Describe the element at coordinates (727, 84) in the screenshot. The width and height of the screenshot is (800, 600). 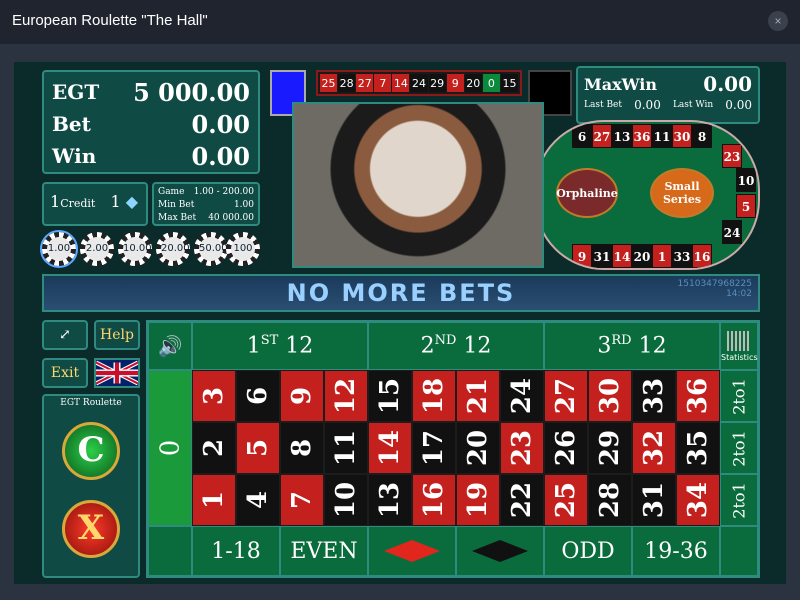
I see `maxwin-value: 0.00` at that location.